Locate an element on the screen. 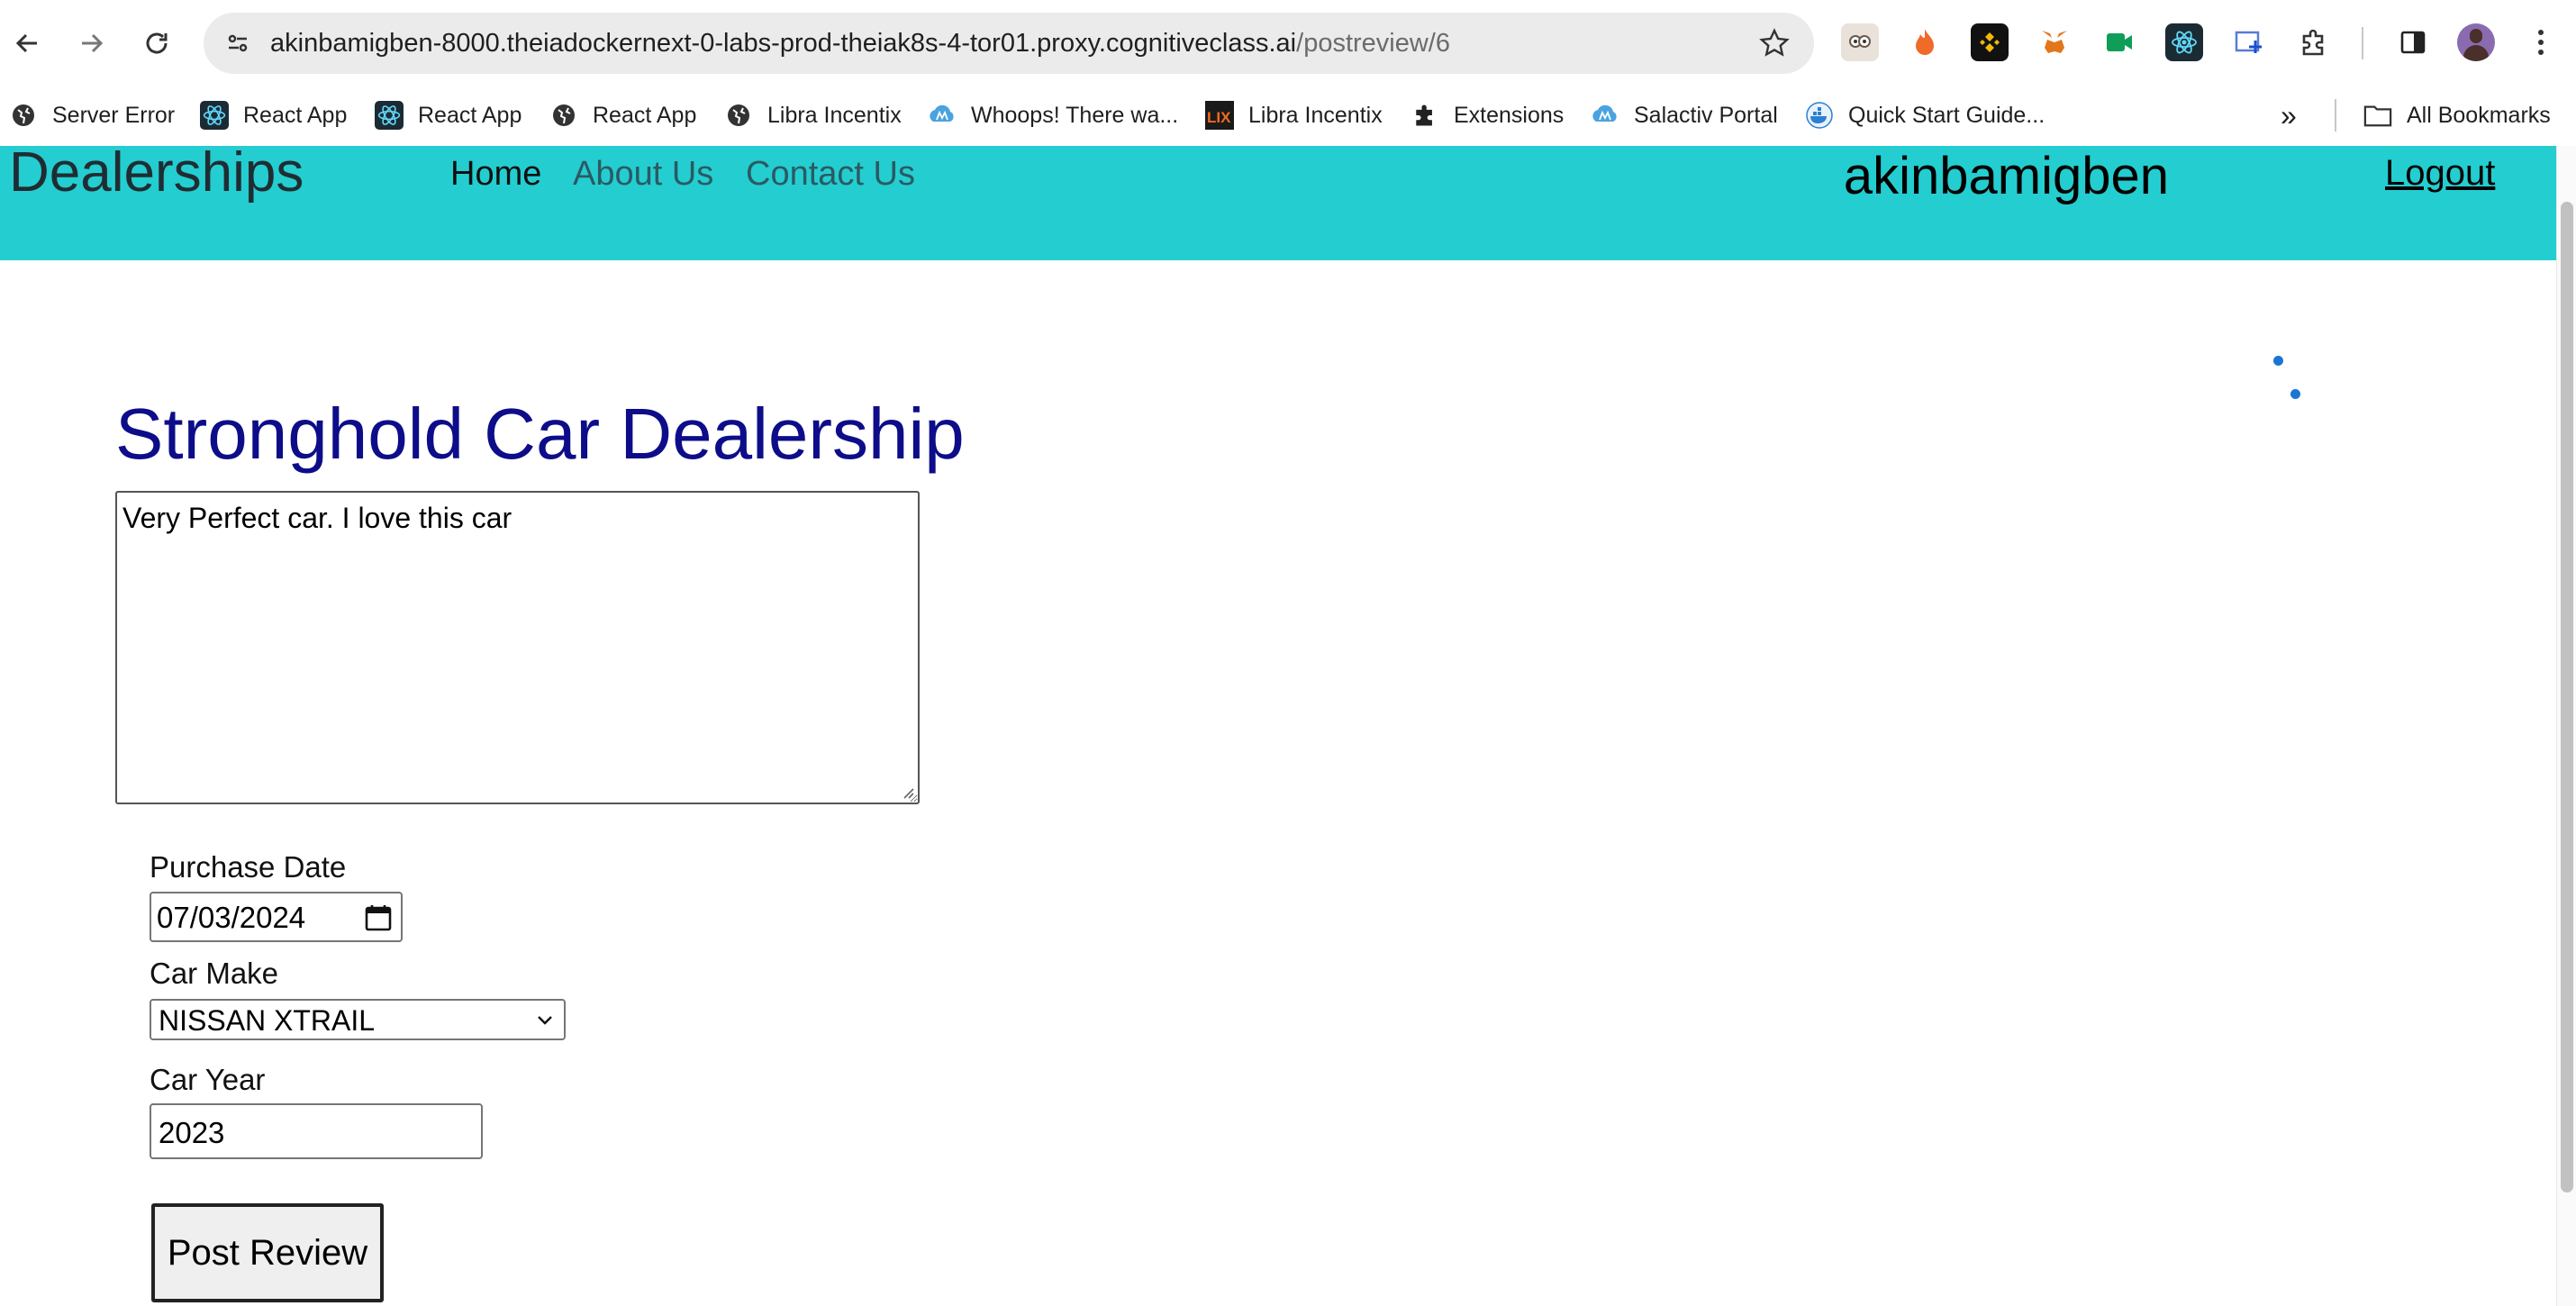 The width and height of the screenshot is (2576, 1306). extension-react-icon is located at coordinates (2184, 42).